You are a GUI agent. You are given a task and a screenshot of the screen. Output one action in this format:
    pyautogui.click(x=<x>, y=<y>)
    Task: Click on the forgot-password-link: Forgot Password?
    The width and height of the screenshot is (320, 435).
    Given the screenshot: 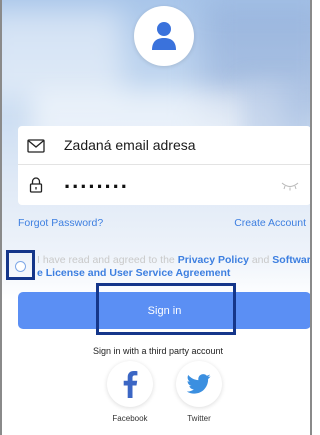 What is the action you would take?
    pyautogui.click(x=60, y=223)
    